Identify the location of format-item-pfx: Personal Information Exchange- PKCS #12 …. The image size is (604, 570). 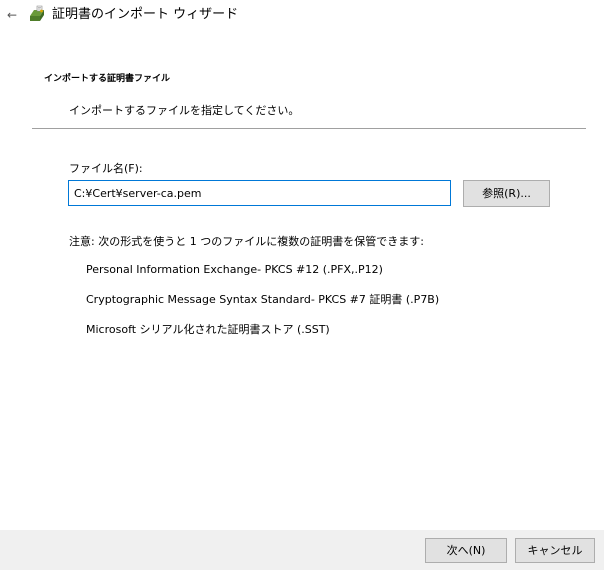
(234, 269).